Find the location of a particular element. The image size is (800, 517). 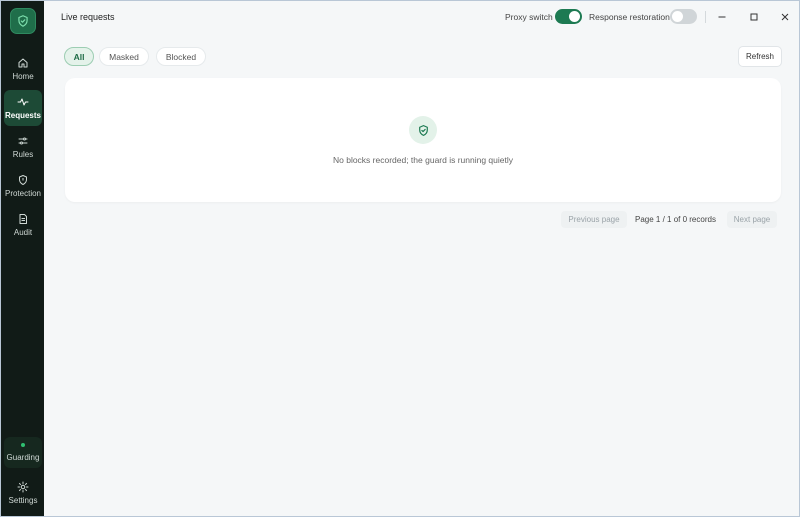

sidebar-item-rules: Rules is located at coordinates (23, 147).